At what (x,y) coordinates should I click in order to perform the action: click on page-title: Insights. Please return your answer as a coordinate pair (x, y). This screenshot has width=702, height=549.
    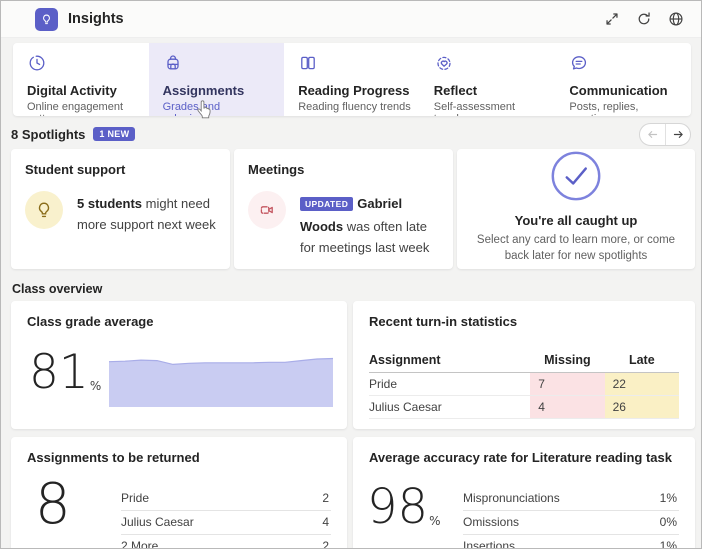
    Looking at the image, I should click on (96, 19).